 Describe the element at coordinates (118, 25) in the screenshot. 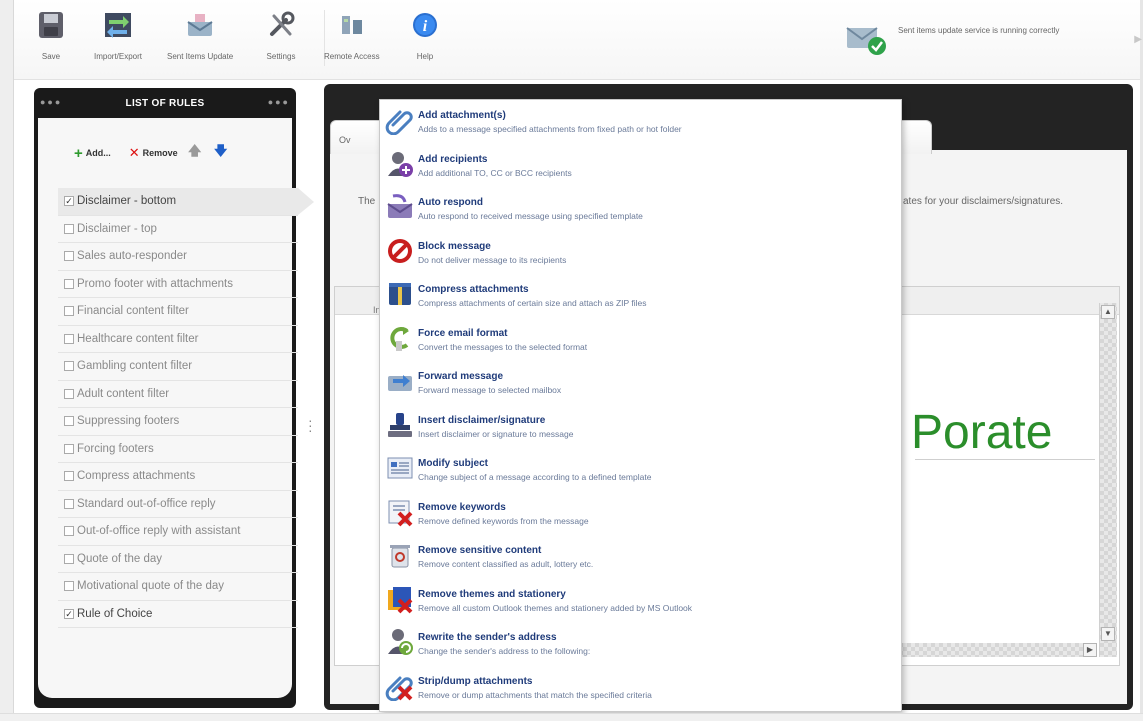

I see `import-export-icon` at that location.